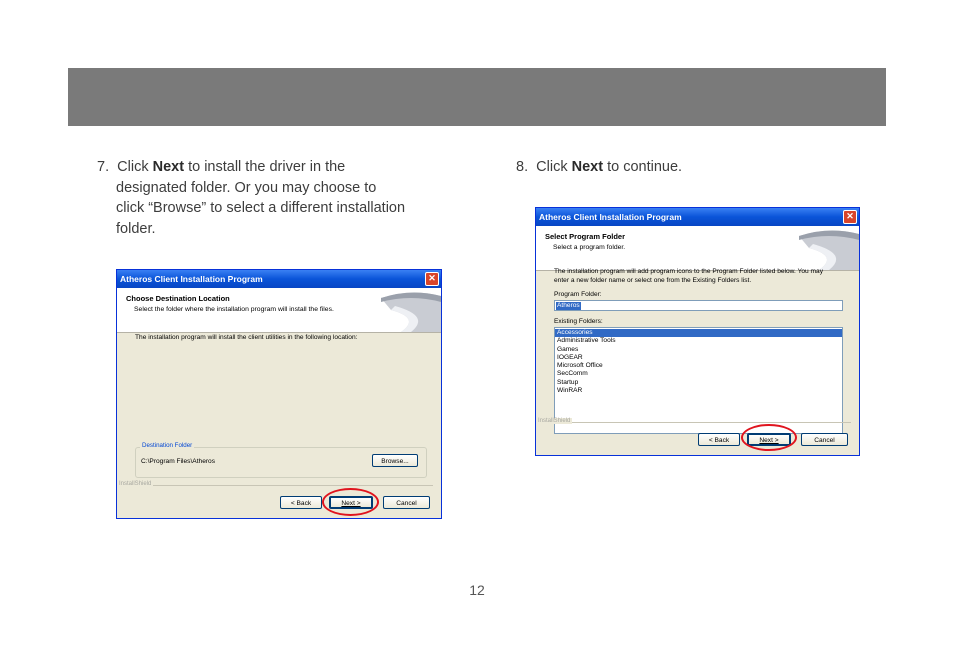  What do you see at coordinates (578, 294) in the screenshot?
I see `program-folder-label: Program Folder:` at bounding box center [578, 294].